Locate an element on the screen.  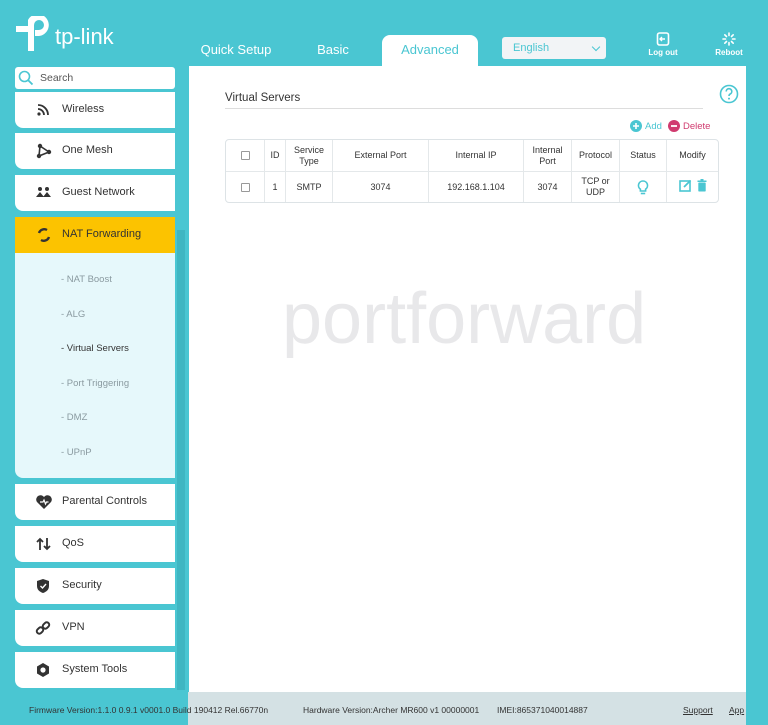
logo-text: tp-link is located at coordinates (84, 36).